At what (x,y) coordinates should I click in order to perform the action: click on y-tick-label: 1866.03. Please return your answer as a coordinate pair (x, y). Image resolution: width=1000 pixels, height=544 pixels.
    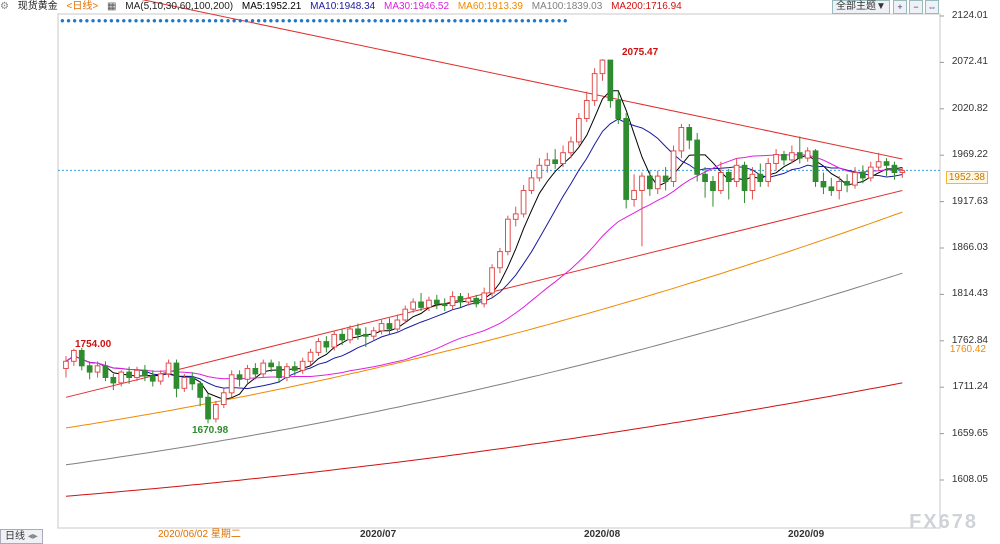
    Looking at the image, I should click on (969, 247).